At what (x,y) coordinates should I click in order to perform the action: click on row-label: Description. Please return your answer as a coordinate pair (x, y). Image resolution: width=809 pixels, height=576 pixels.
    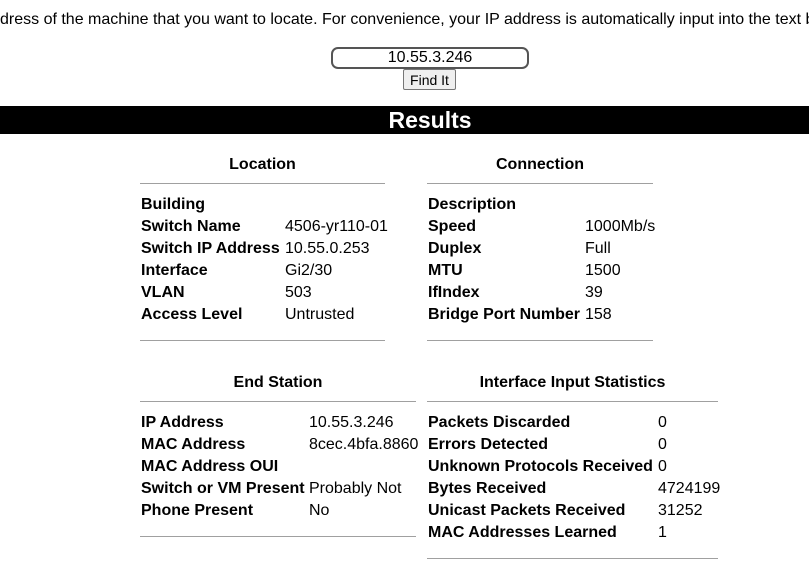
    Looking at the image, I should click on (472, 204).